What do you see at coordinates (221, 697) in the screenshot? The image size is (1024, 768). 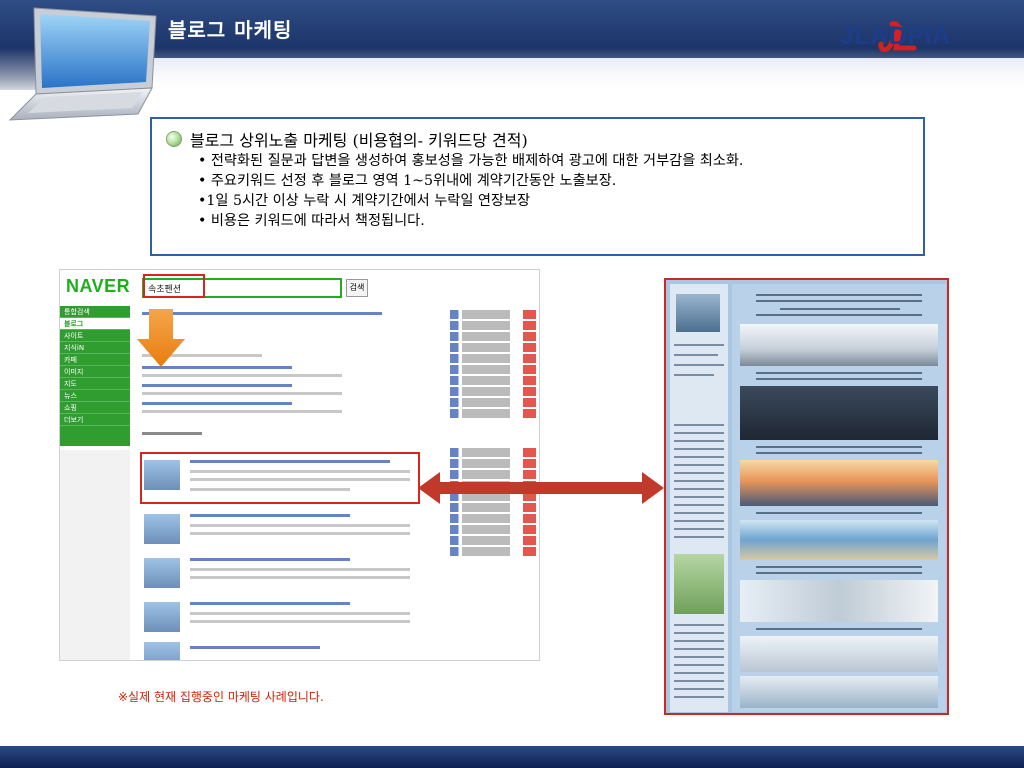 I see `example-caption: ※실제 현재 집행중인 마케팅 사례입니다.` at bounding box center [221, 697].